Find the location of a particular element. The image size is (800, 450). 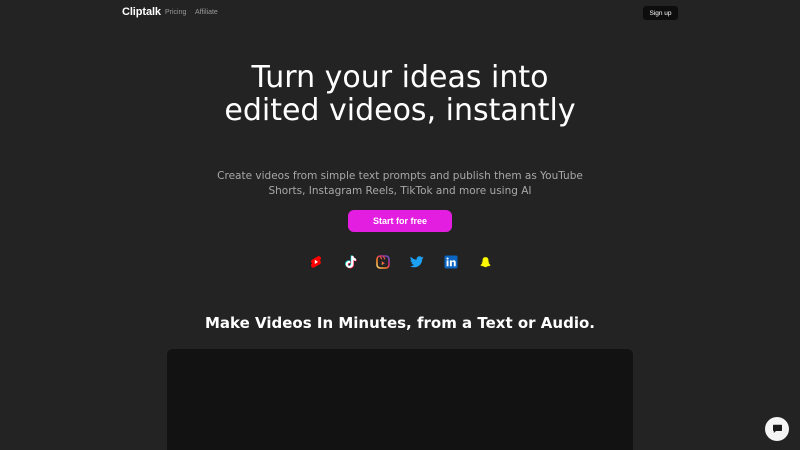

platform-icons is located at coordinates (401, 262).